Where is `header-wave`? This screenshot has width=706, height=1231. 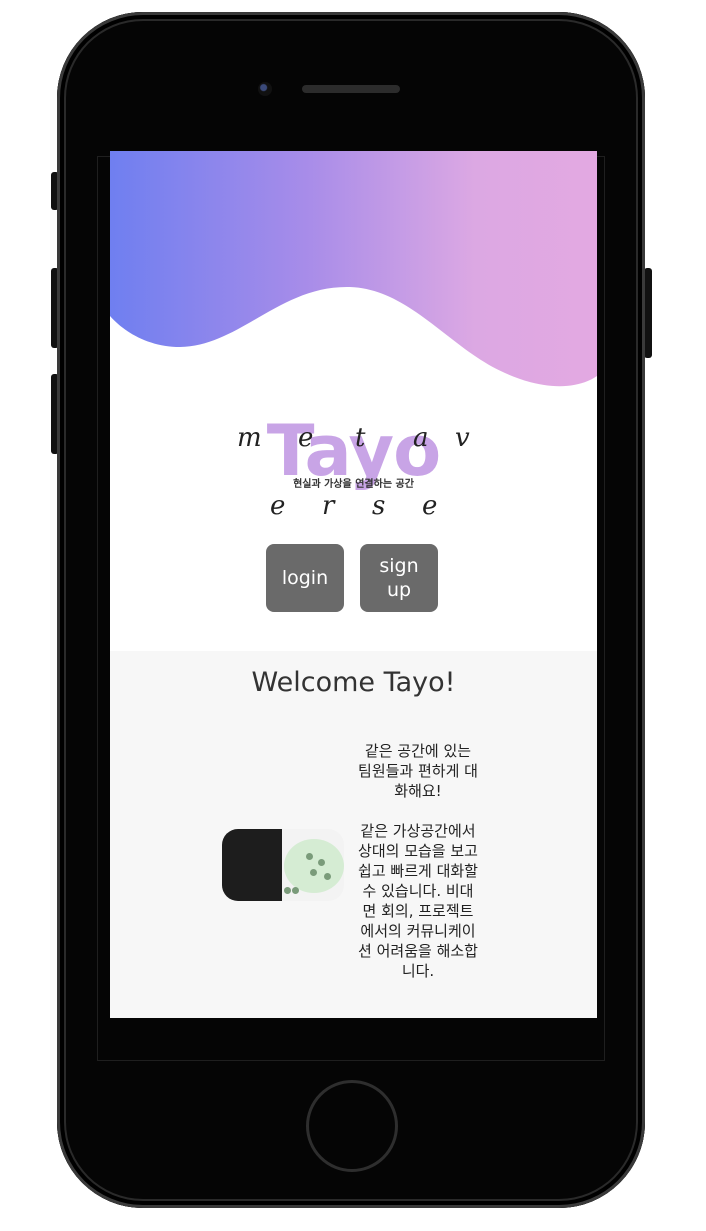 header-wave is located at coordinates (353, 269).